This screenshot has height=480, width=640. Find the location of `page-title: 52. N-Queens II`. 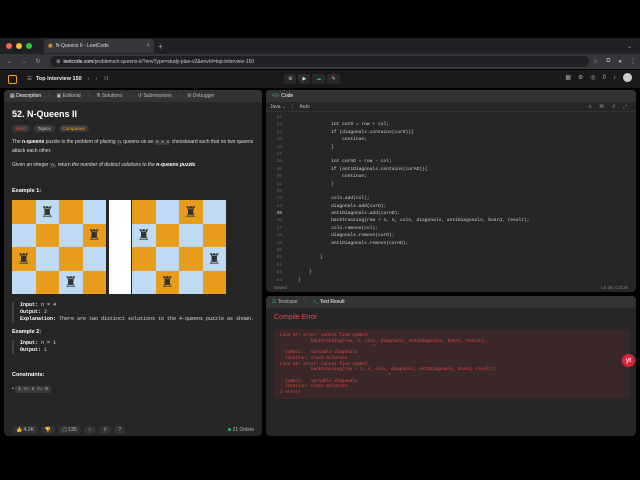

page-title: 52. N-Queens II is located at coordinates (135, 114).